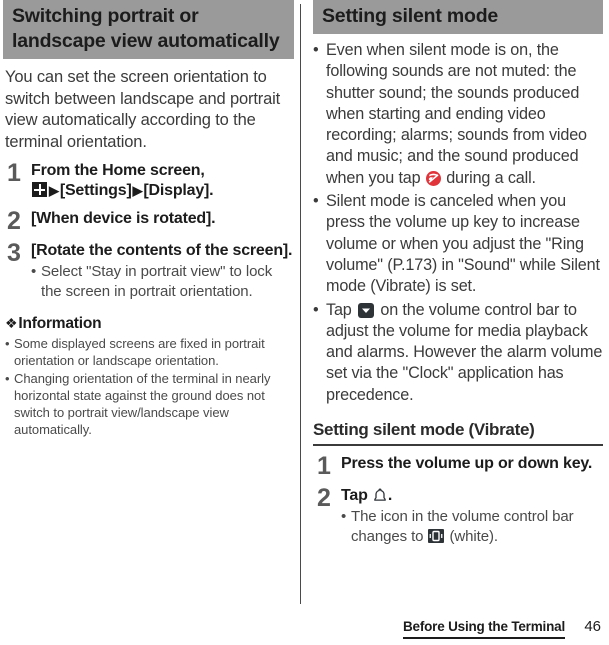  I want to click on step-2: 2 [When device is rotated]., so click(148, 221).